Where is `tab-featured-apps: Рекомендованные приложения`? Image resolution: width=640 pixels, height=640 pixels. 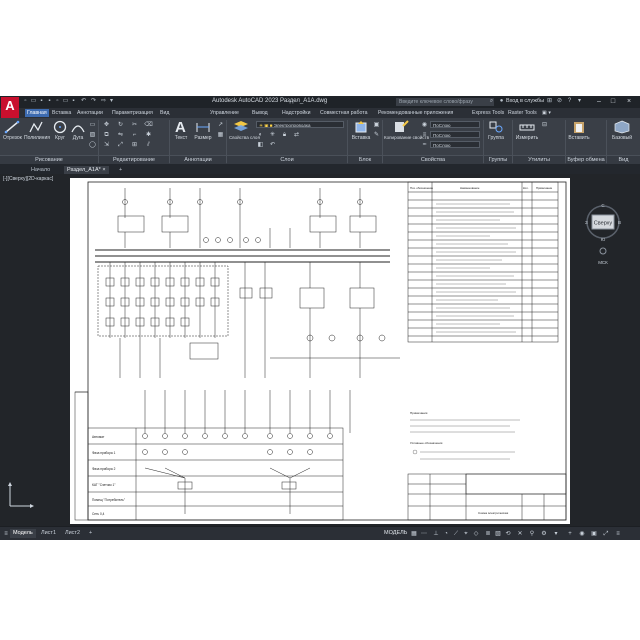 tab-featured-apps: Рекомендованные приложения is located at coordinates (415, 113).